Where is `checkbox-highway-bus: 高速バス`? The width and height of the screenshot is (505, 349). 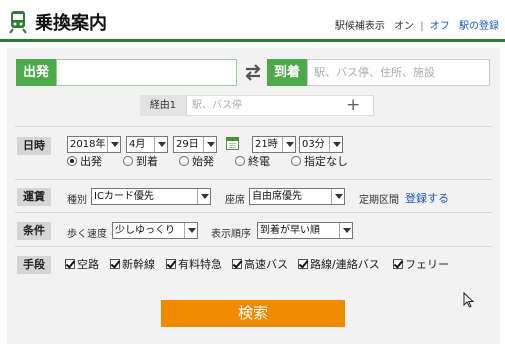 checkbox-highway-bus: 高速バス is located at coordinates (260, 265).